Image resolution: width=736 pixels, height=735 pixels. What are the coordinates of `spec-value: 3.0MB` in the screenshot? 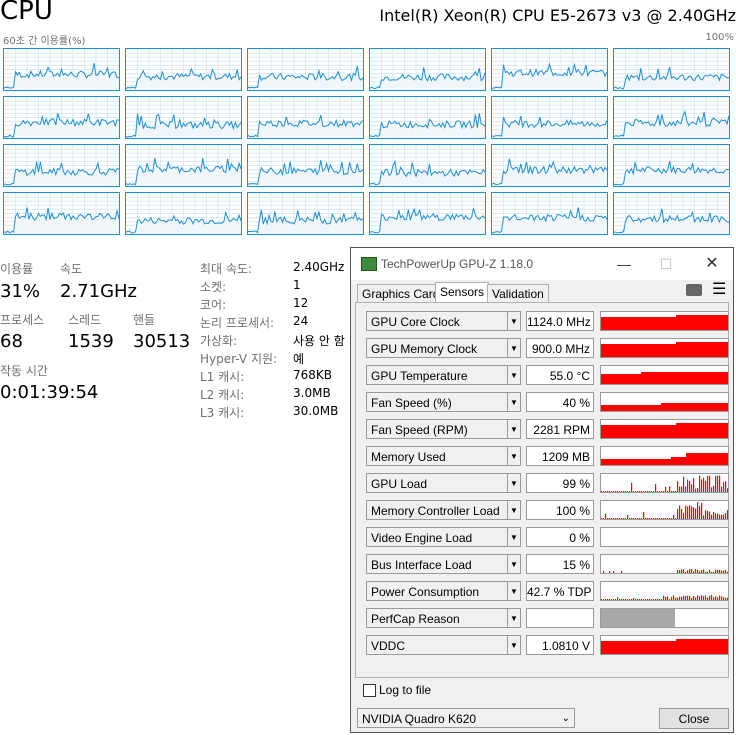 It's located at (312, 393).